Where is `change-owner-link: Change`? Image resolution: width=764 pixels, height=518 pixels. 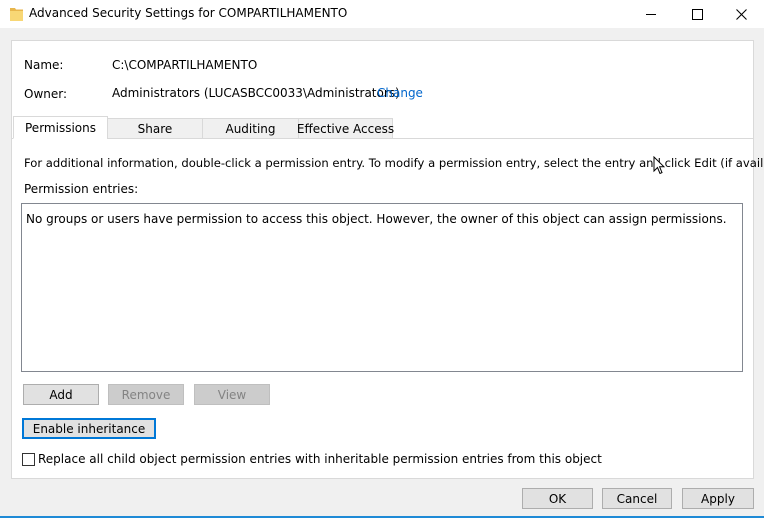 change-owner-link: Change is located at coordinates (400, 93).